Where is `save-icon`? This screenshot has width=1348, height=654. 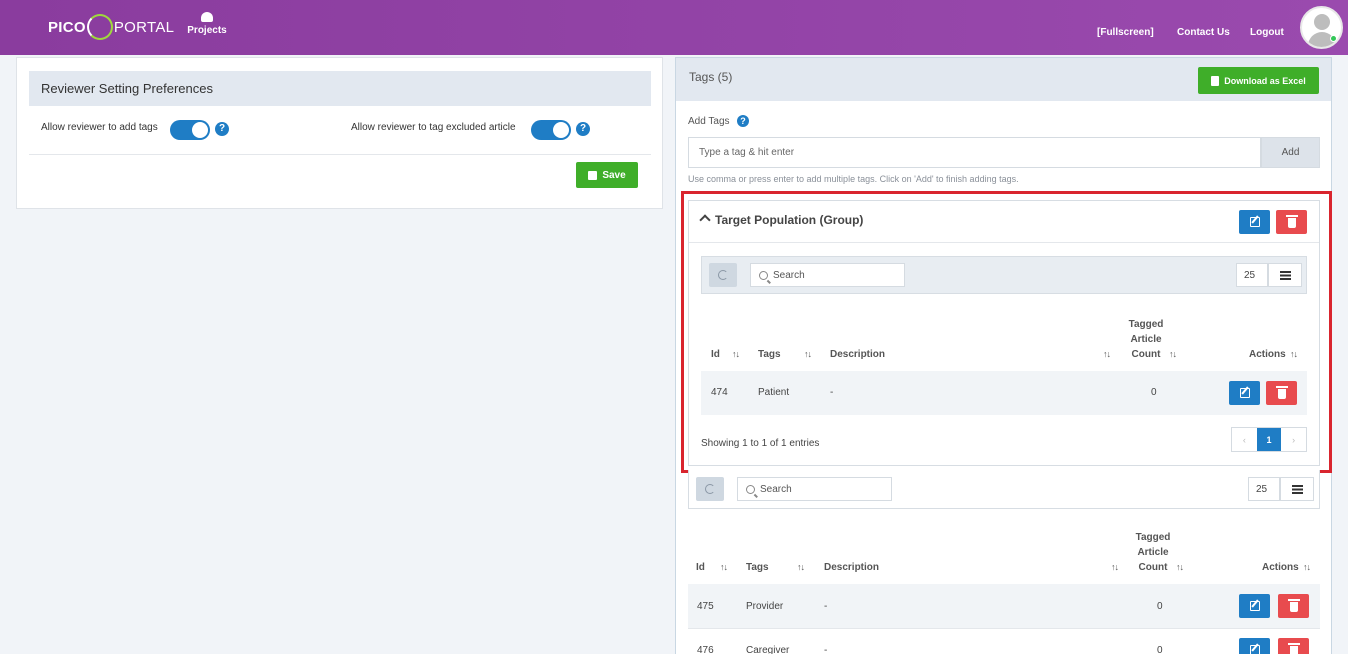
save-icon is located at coordinates (593, 175).